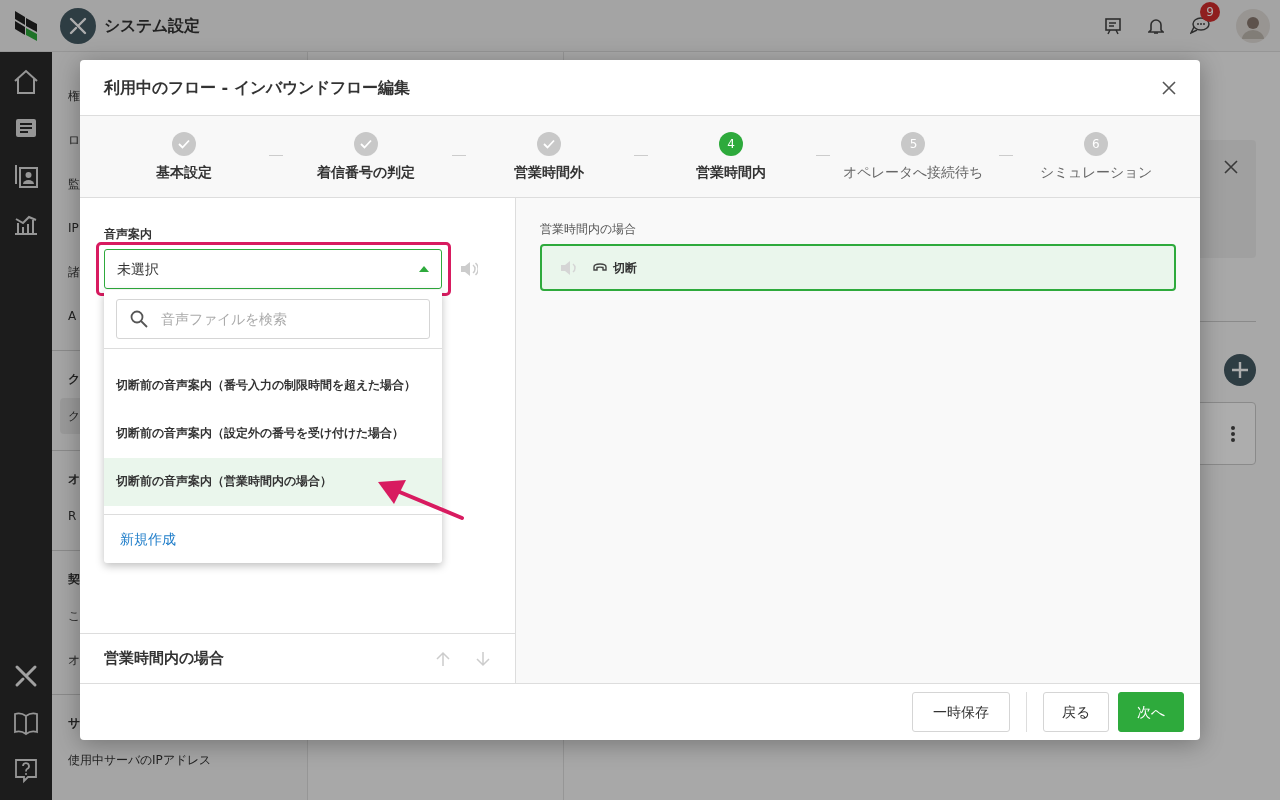 Image resolution: width=1280 pixels, height=800 pixels. What do you see at coordinates (26, 723) in the screenshot?
I see `book-icon` at bounding box center [26, 723].